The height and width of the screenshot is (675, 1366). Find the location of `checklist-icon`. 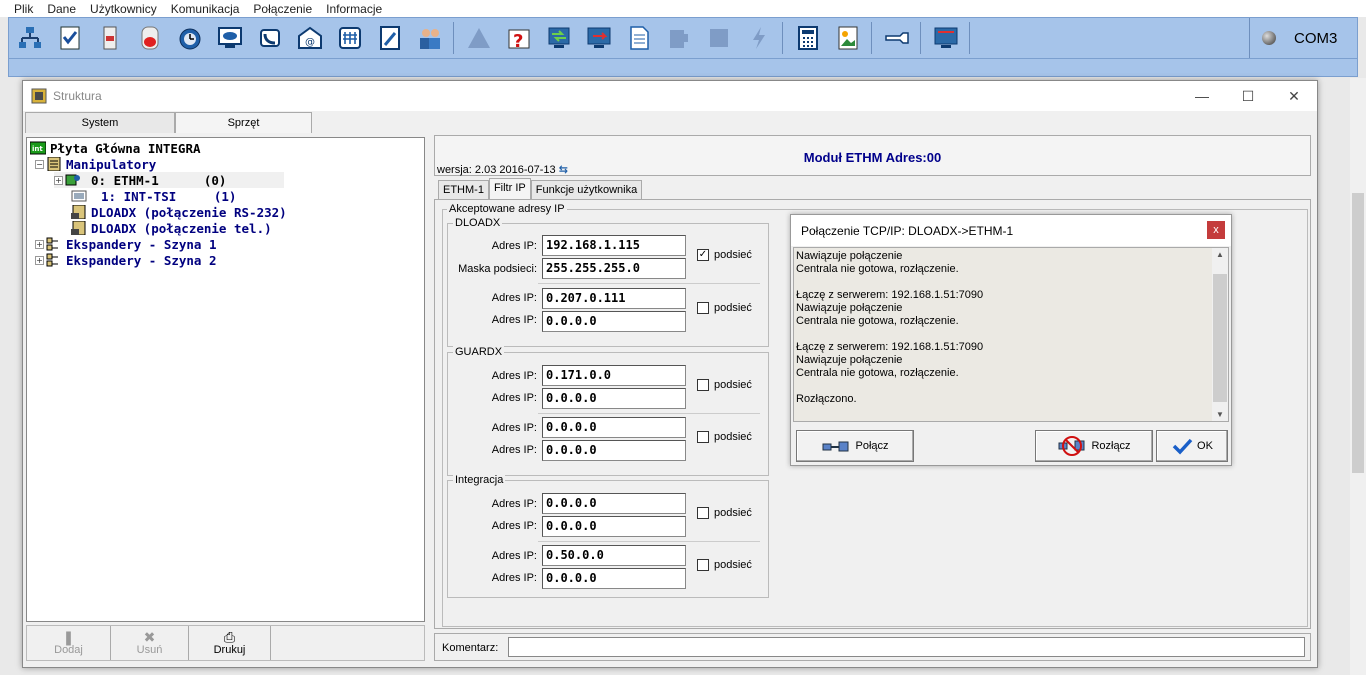

checklist-icon is located at coordinates (70, 38).